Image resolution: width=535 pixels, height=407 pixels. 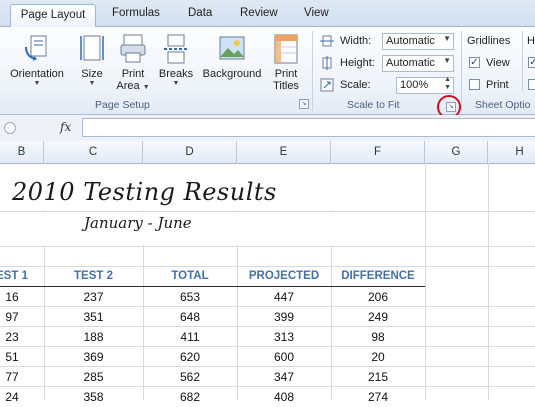 What do you see at coordinates (93, 397) in the screenshot?
I see `cell-test-2: 358` at bounding box center [93, 397].